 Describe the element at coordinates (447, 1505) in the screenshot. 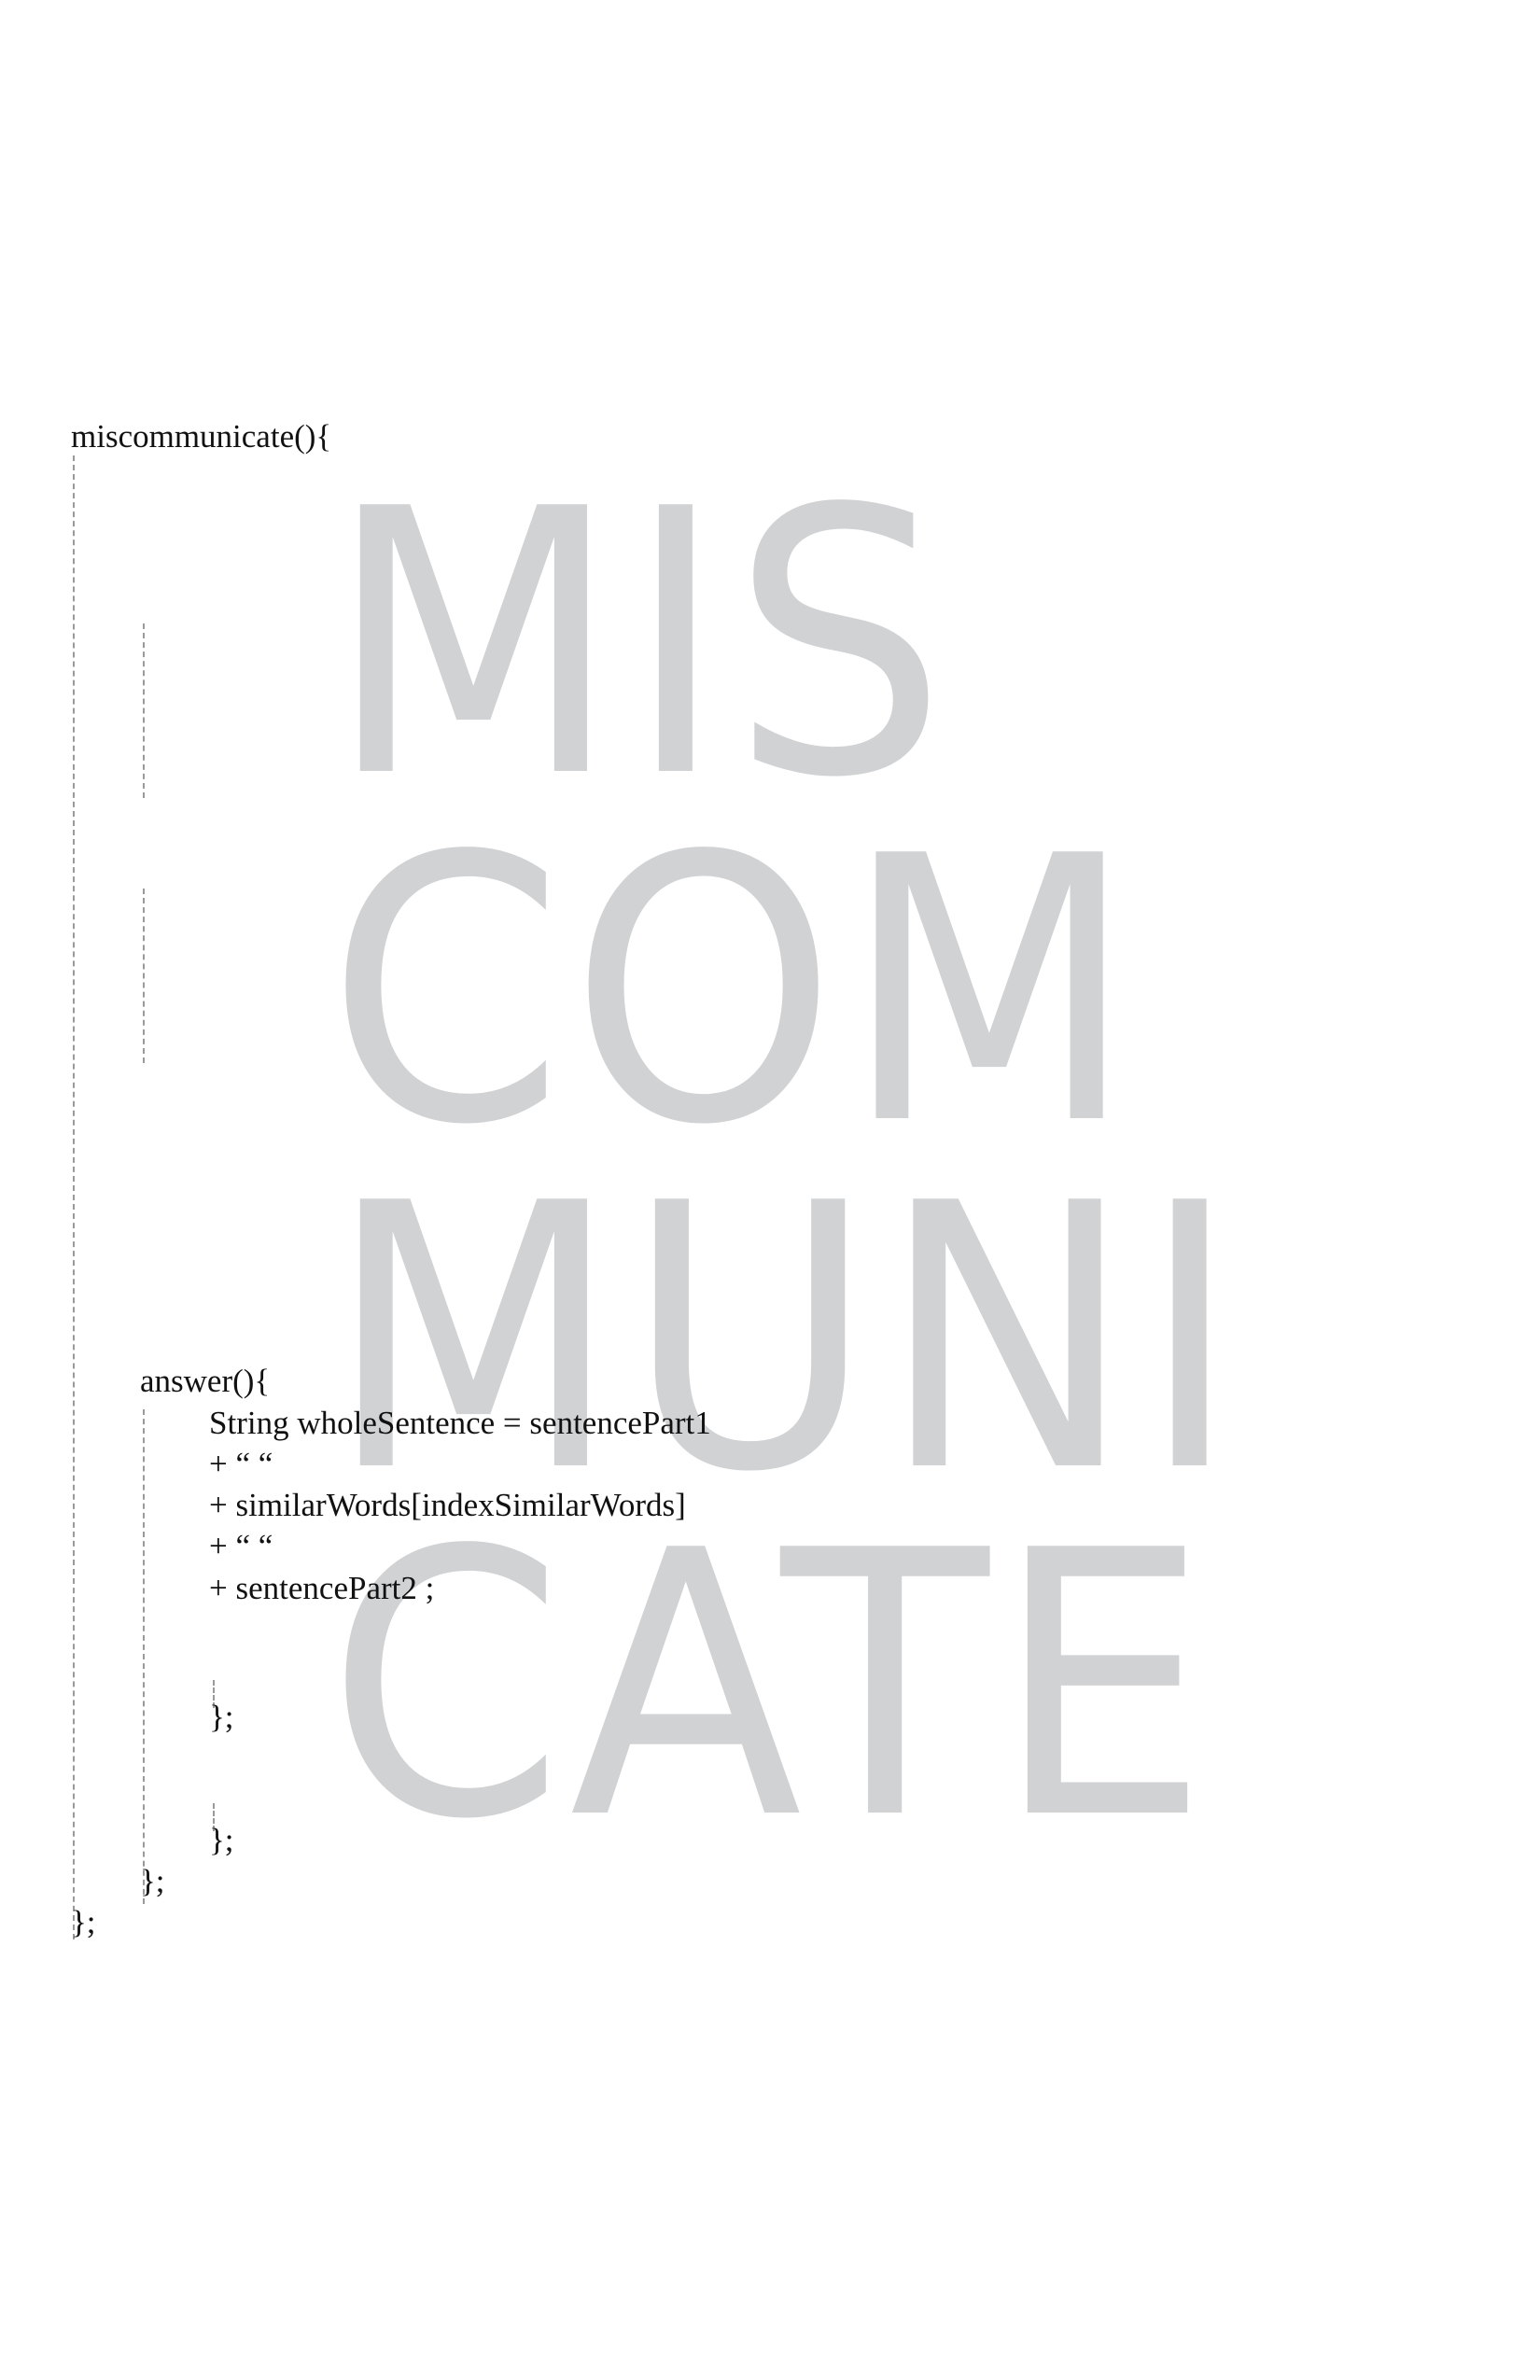

I see `code-line: + similarWords[indexSimilarWords]` at that location.